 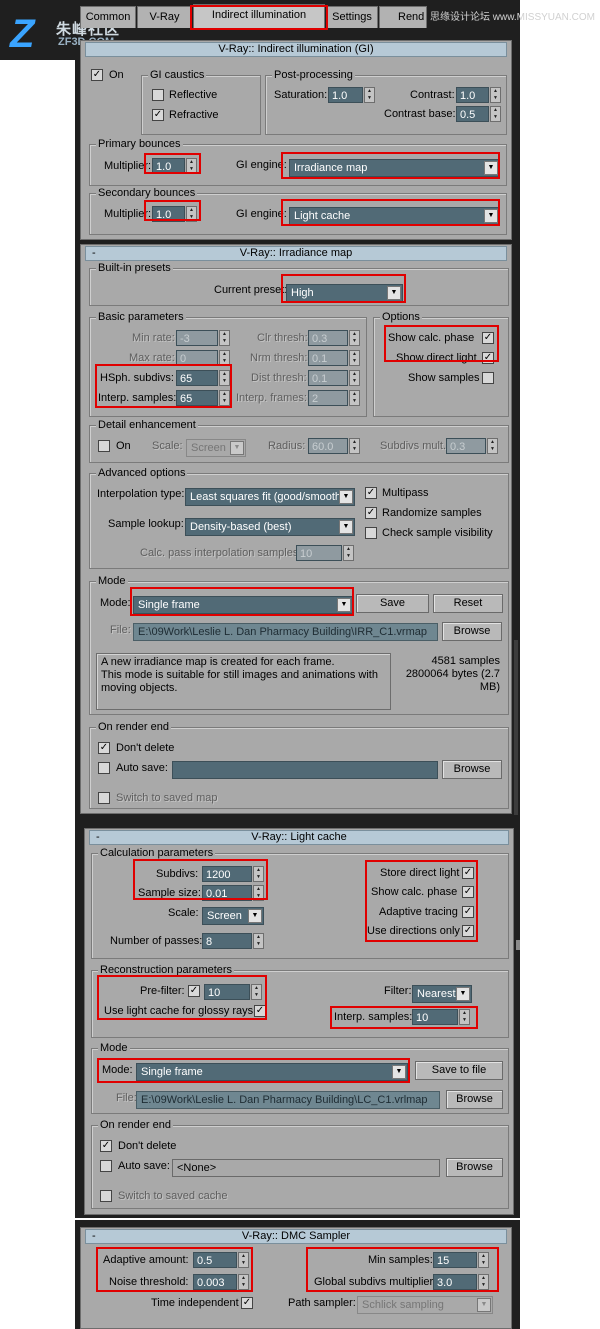 What do you see at coordinates (306, 1168) in the screenshot?
I see `lc-auto-save-path: <None>` at bounding box center [306, 1168].